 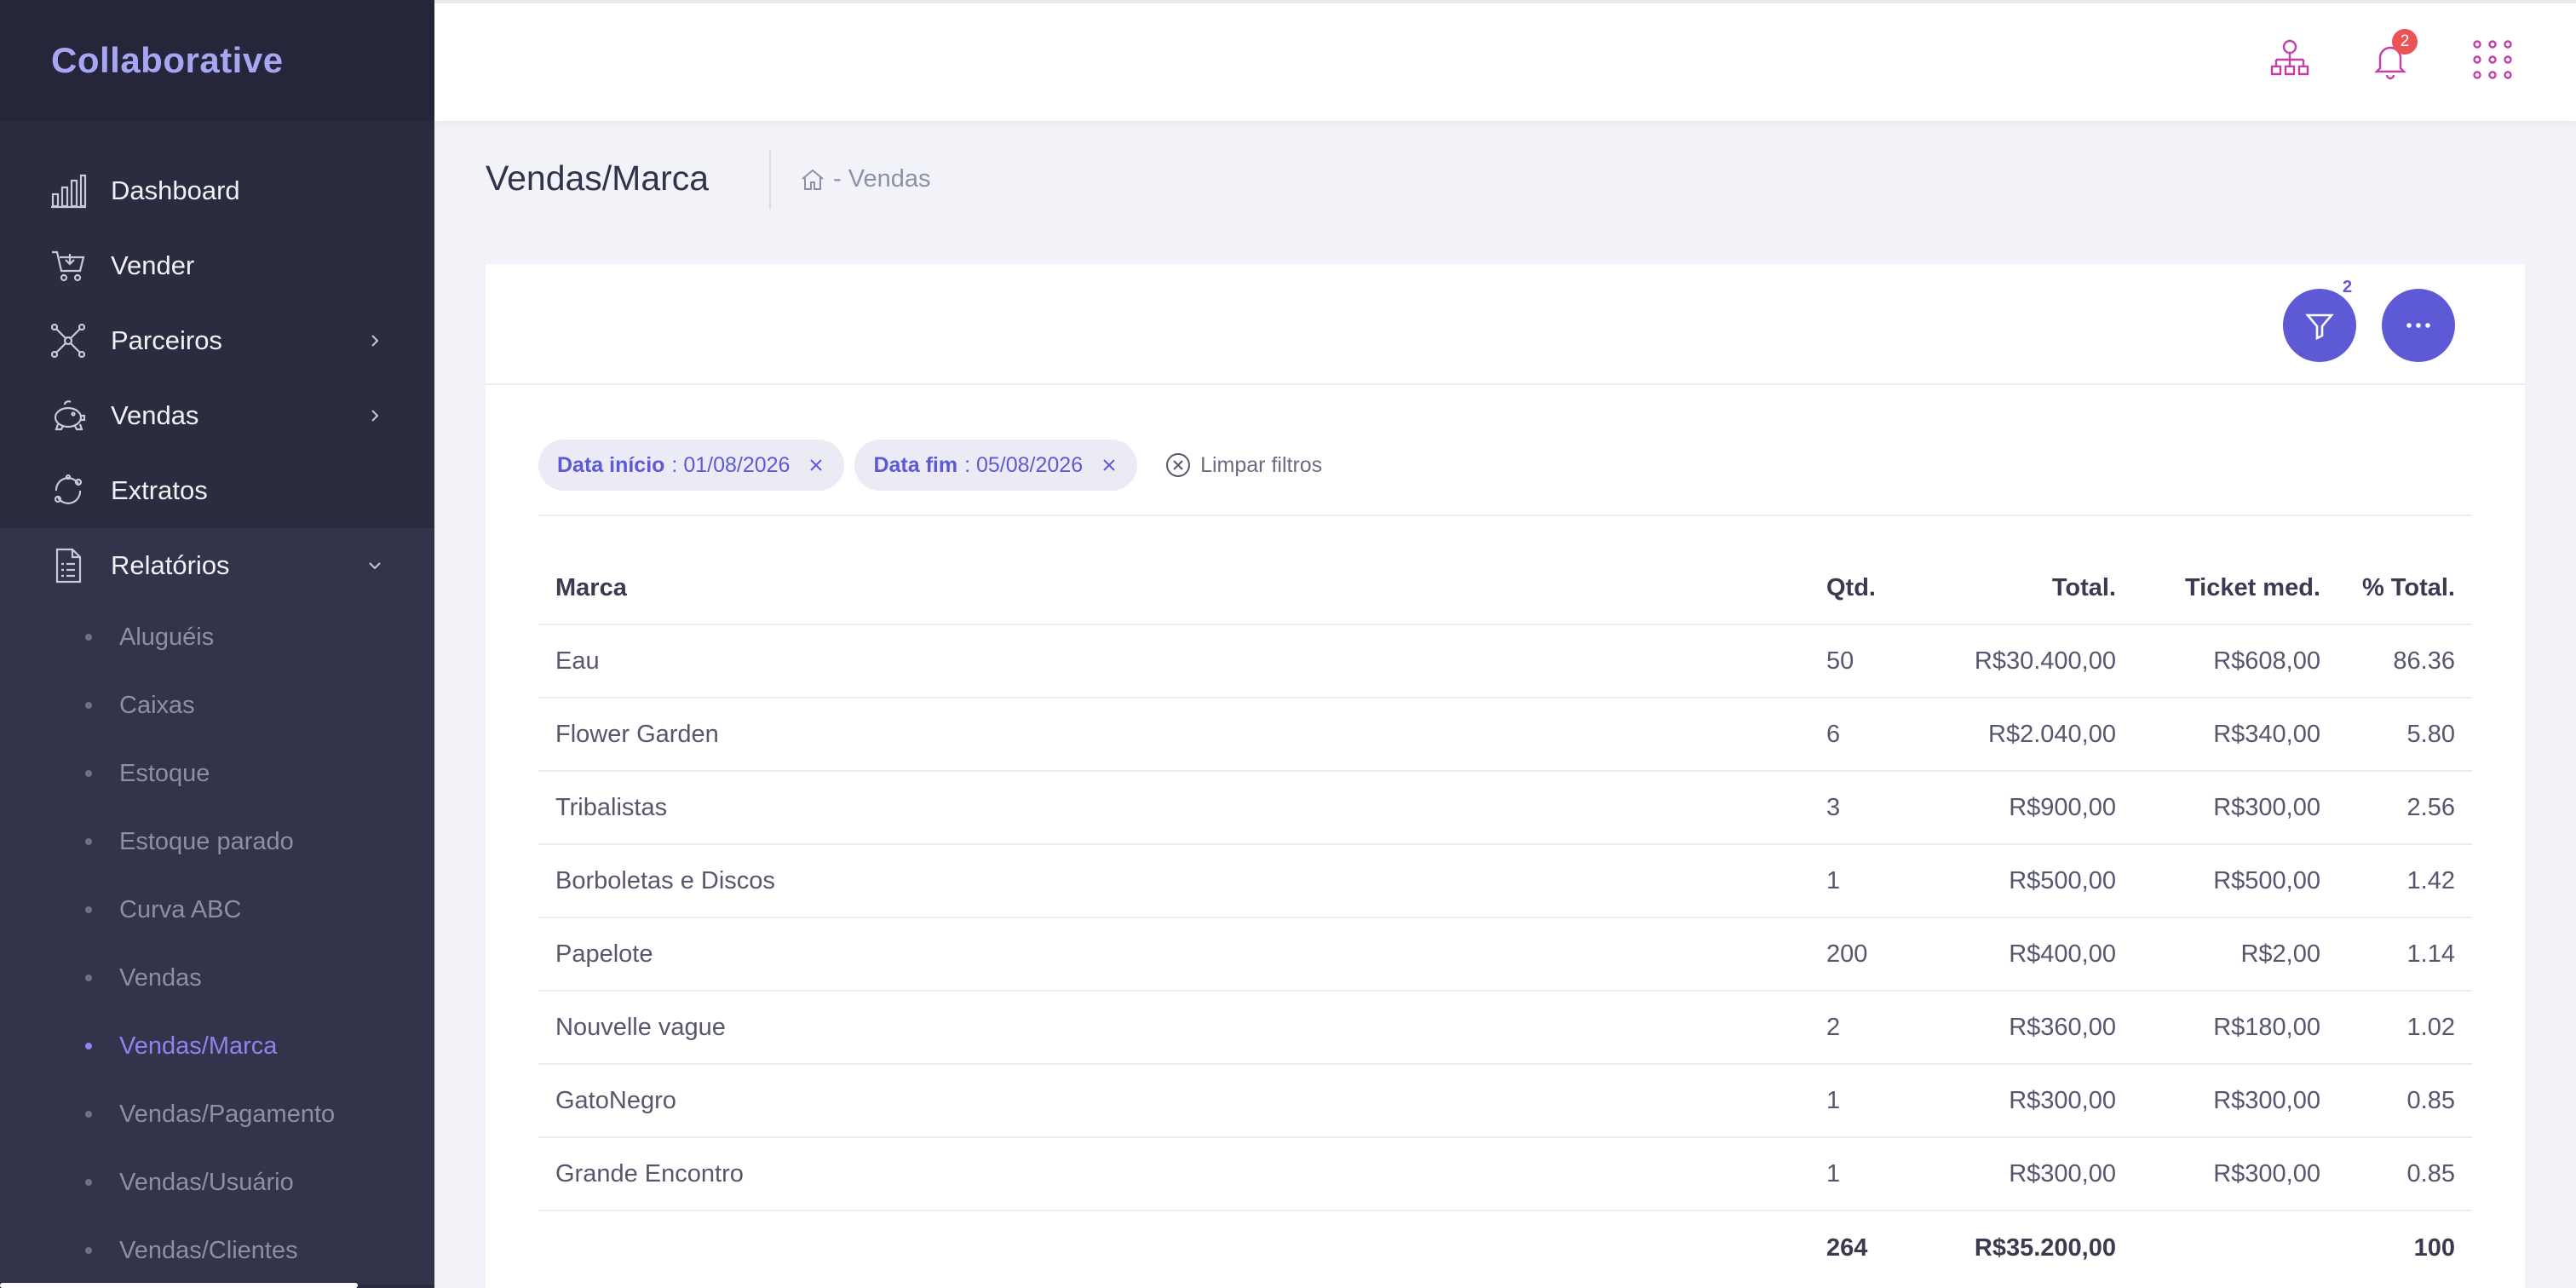 I want to click on breadcrumb-label: - Vendas, so click(x=881, y=179).